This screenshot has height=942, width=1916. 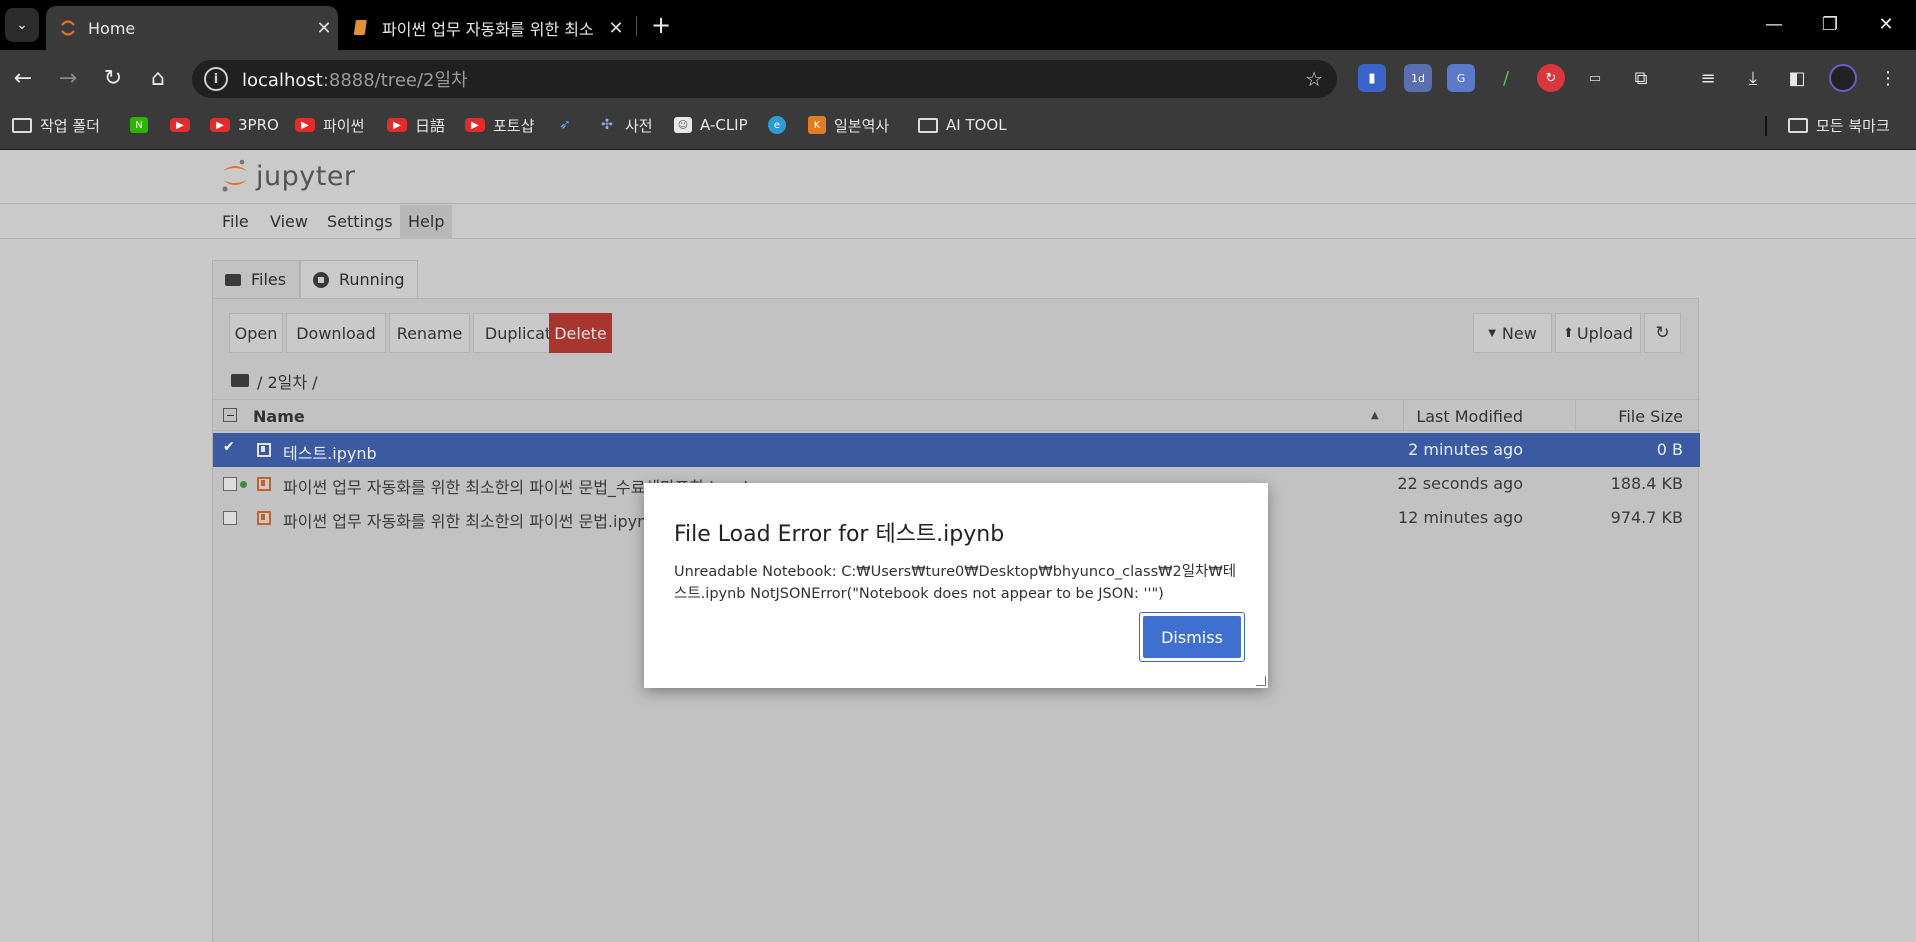 I want to click on close-window-icon: ✕, so click(x=1886, y=24).